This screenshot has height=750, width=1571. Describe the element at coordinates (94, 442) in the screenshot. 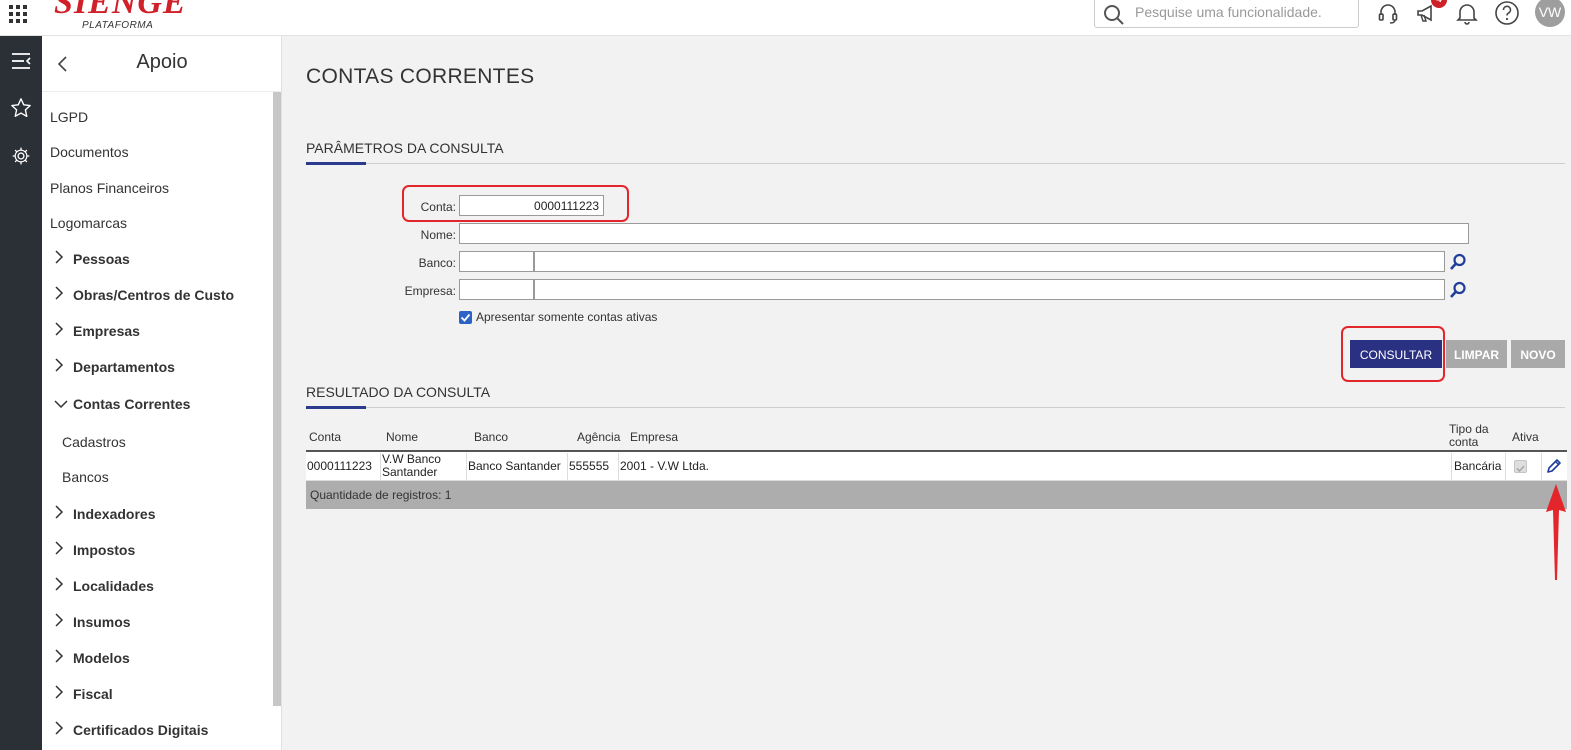

I see `sidebar-item-cadastros: Cadastros` at that location.